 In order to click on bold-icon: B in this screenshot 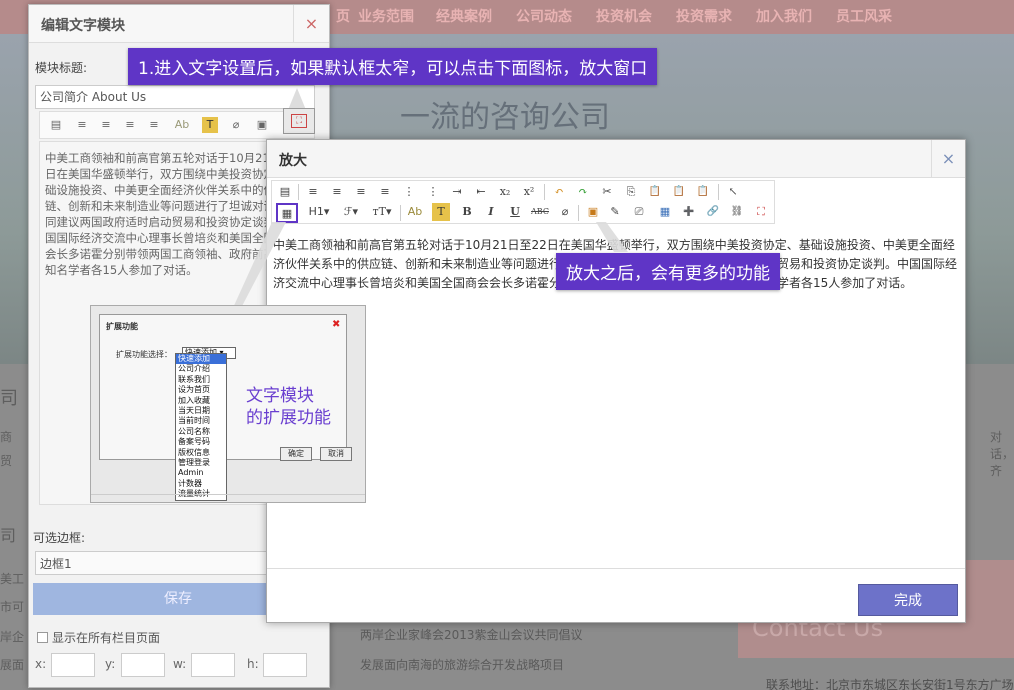, I will do `click(467, 212)`.